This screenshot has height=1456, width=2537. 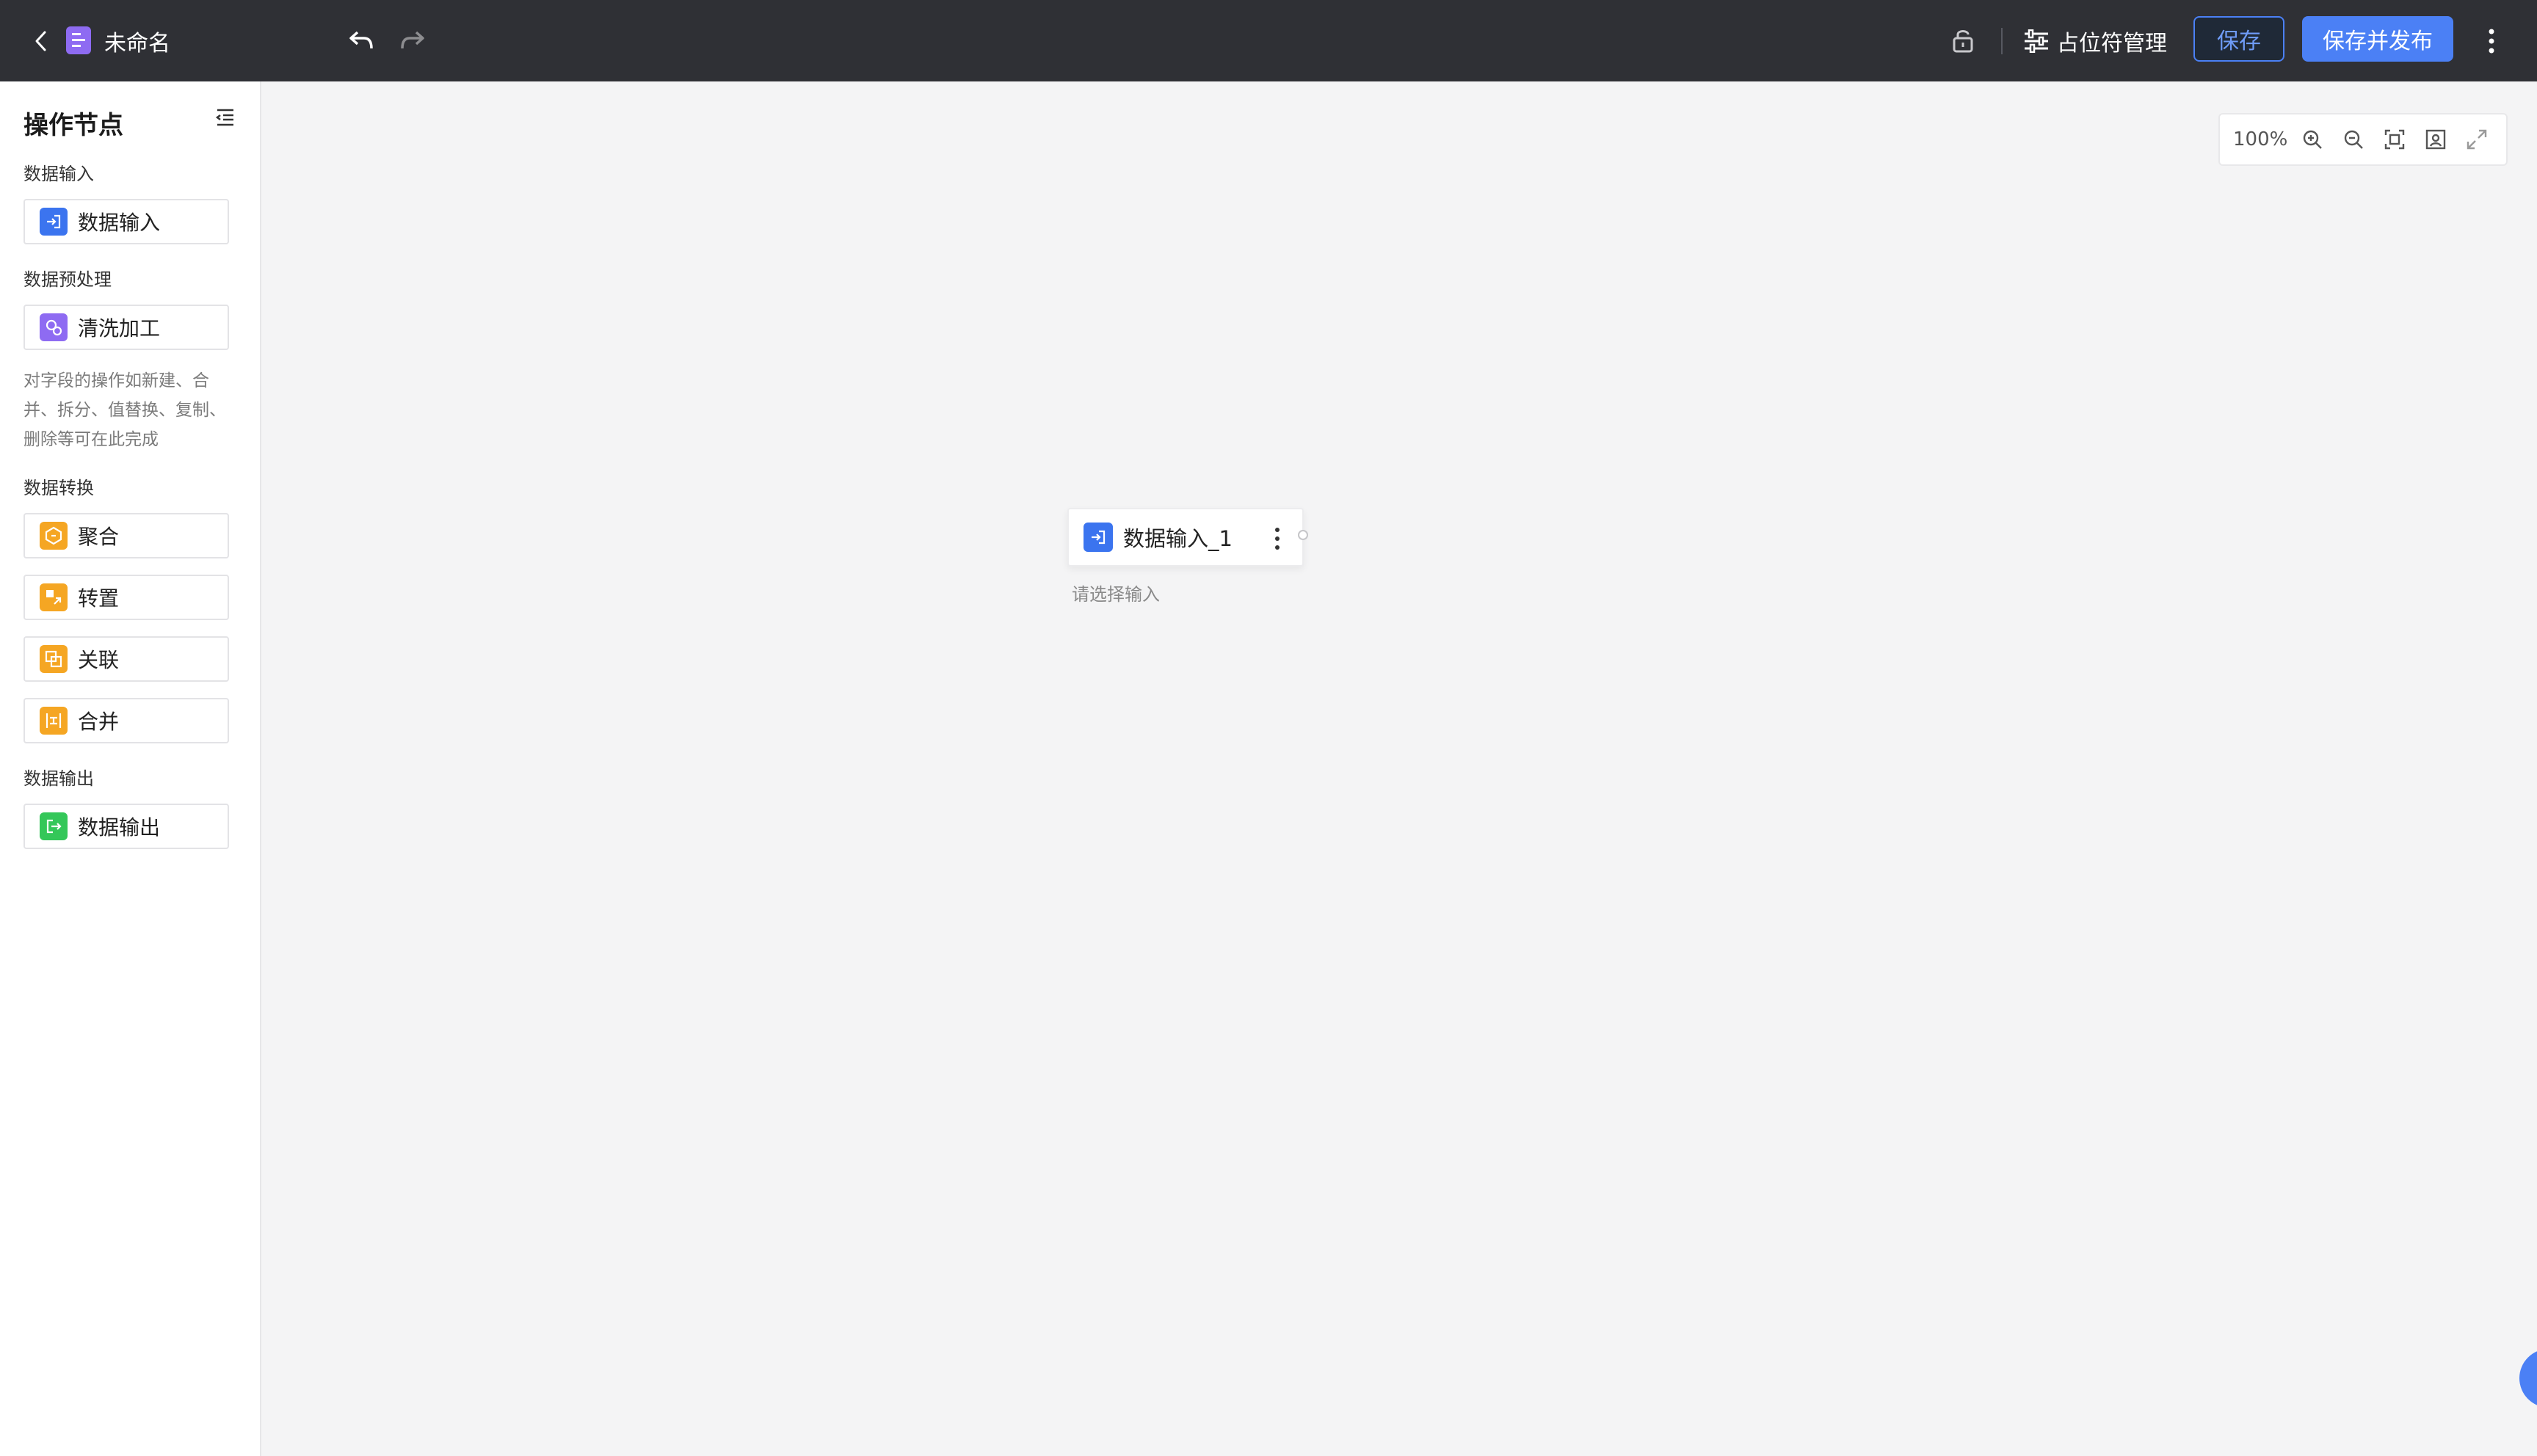 I want to click on flow-node-hint: 请选择输入, so click(x=1116, y=594).